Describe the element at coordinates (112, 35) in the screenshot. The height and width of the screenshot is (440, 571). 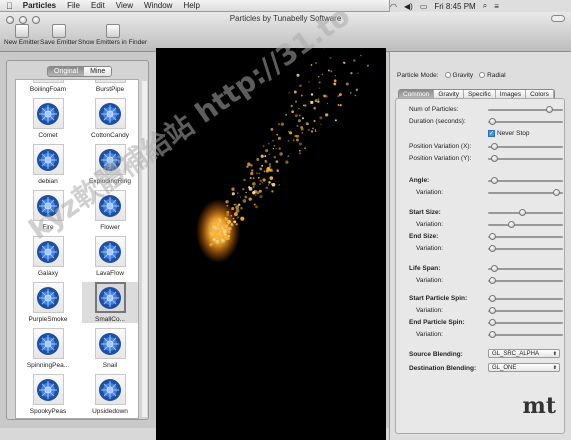
I see `show-emitters-button: Show Emitters in Finder` at that location.